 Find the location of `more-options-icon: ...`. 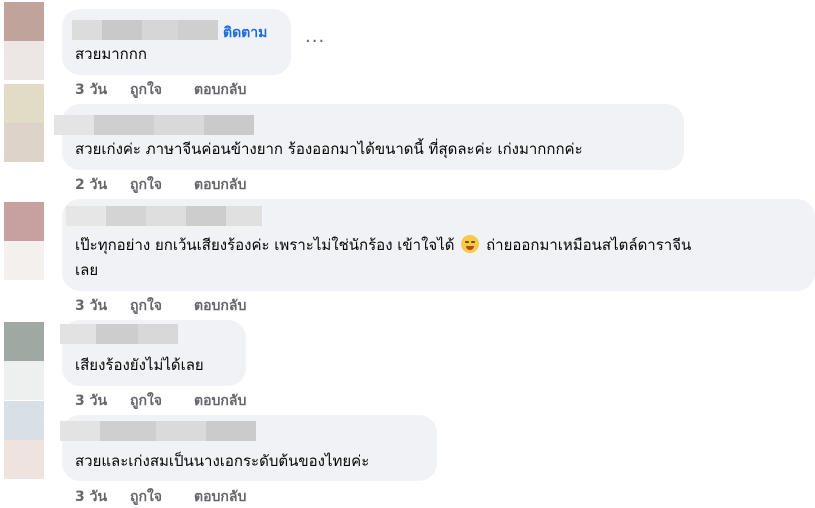

more-options-icon: ... is located at coordinates (315, 36).